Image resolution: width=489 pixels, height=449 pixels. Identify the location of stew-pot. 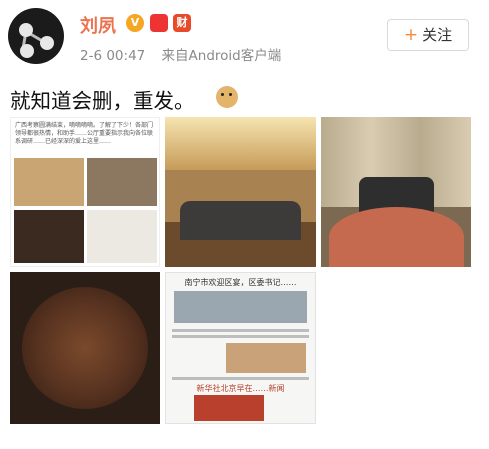
(85, 348).